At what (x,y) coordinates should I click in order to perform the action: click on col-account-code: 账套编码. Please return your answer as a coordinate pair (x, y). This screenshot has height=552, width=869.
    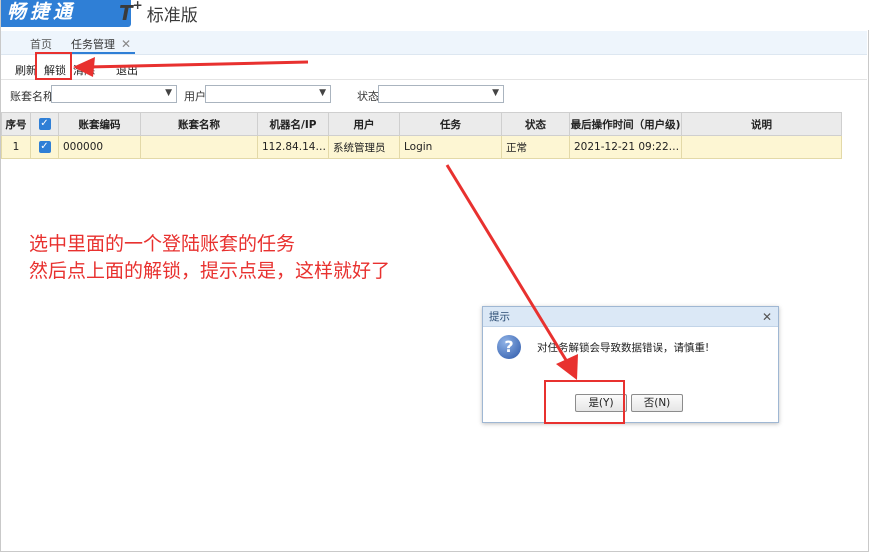
    Looking at the image, I should click on (99, 124).